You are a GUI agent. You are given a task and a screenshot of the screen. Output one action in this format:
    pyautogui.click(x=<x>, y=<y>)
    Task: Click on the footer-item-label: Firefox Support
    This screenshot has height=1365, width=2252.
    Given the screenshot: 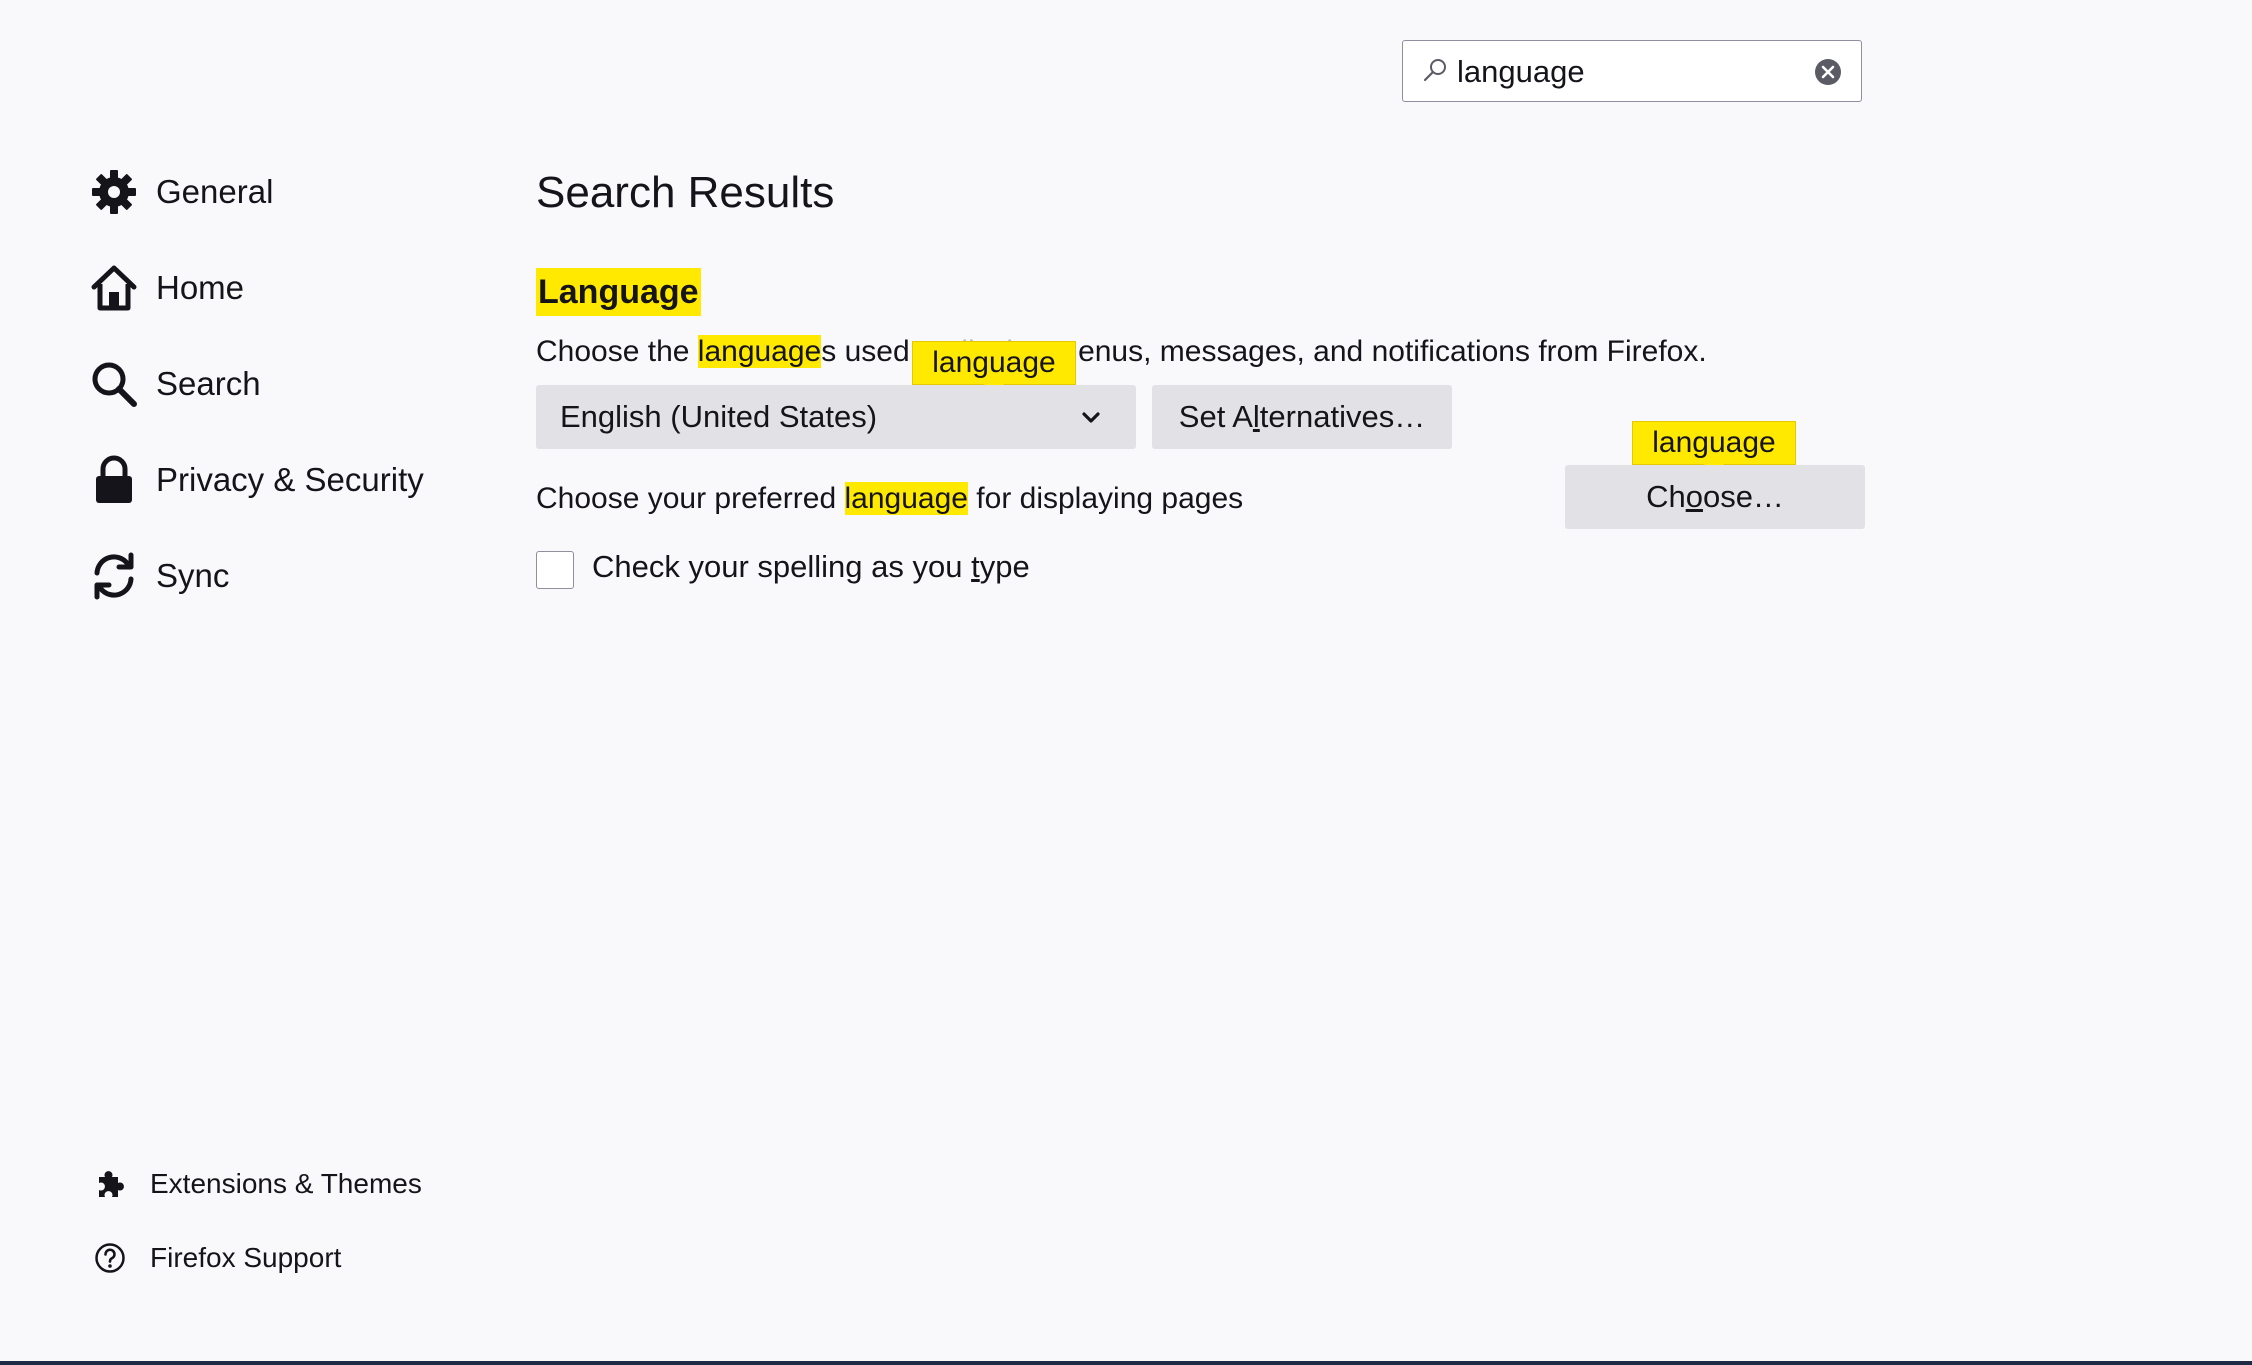 What is the action you would take?
    pyautogui.click(x=246, y=1257)
    